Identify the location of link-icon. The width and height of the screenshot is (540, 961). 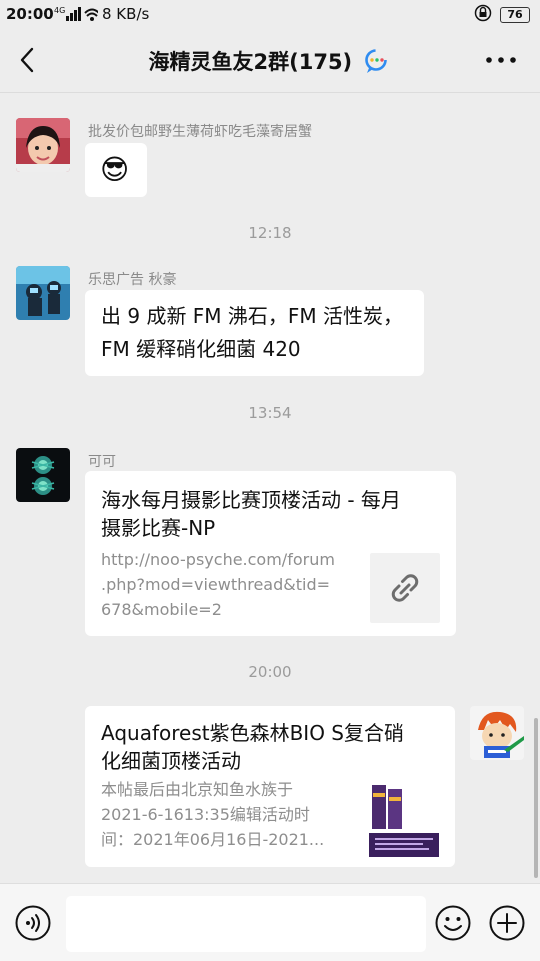
(405, 588).